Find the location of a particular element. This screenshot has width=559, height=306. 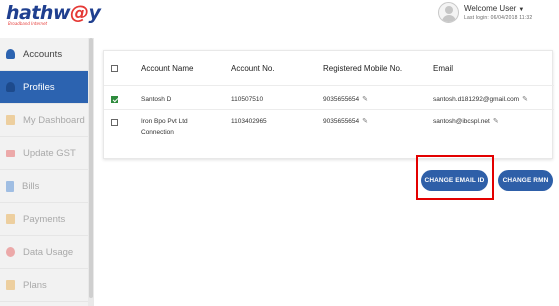

sidebar-item-accounts: Accounts is located at coordinates (44, 54).